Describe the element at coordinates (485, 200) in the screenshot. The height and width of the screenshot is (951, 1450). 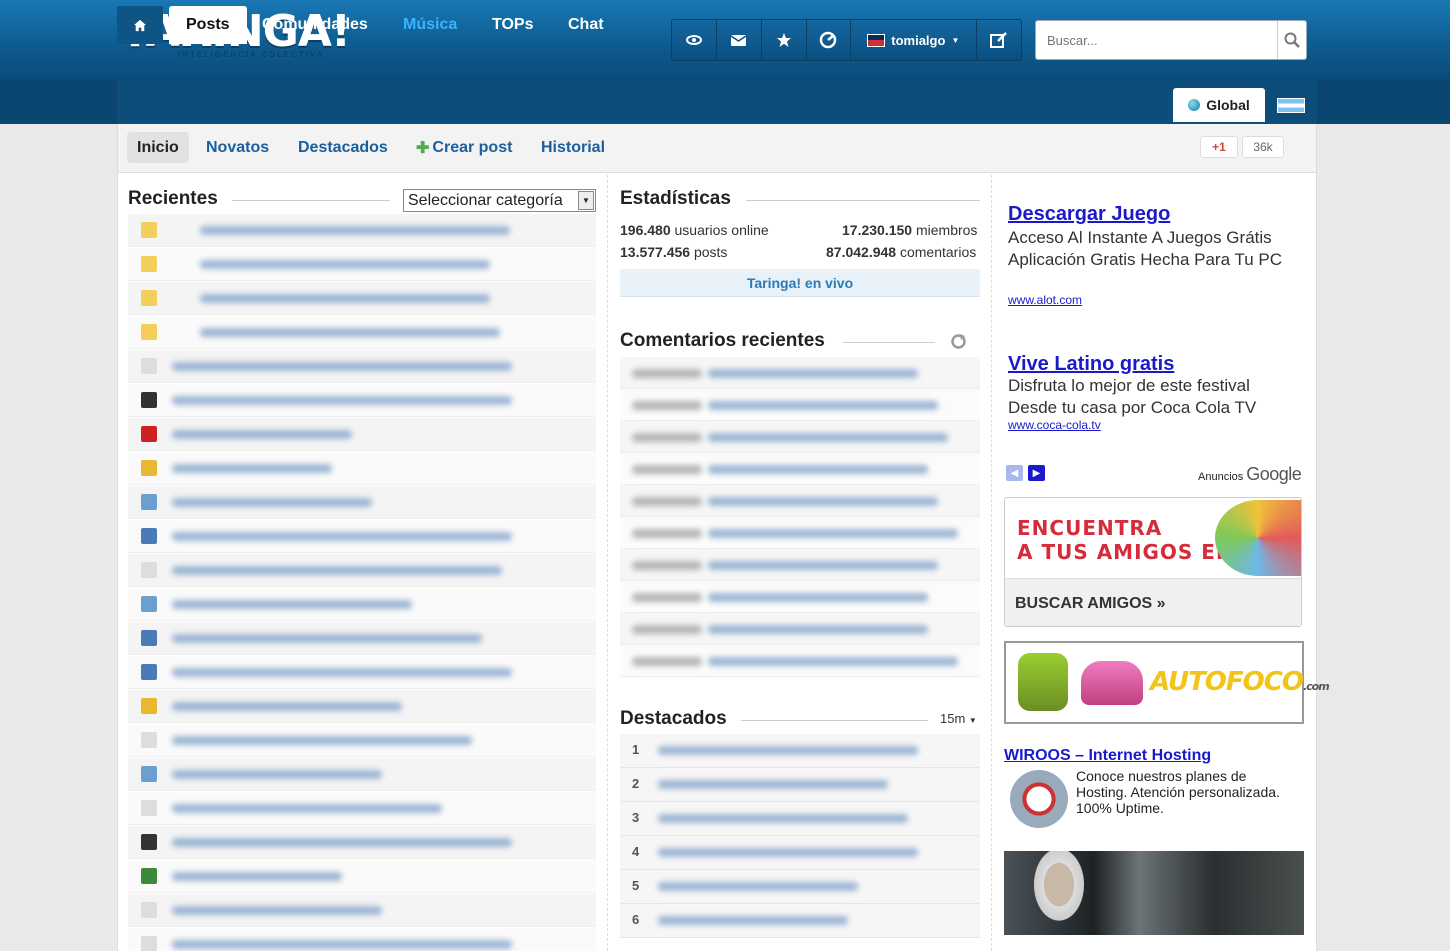
I see `category-select-value: Seleccionar categoría` at that location.